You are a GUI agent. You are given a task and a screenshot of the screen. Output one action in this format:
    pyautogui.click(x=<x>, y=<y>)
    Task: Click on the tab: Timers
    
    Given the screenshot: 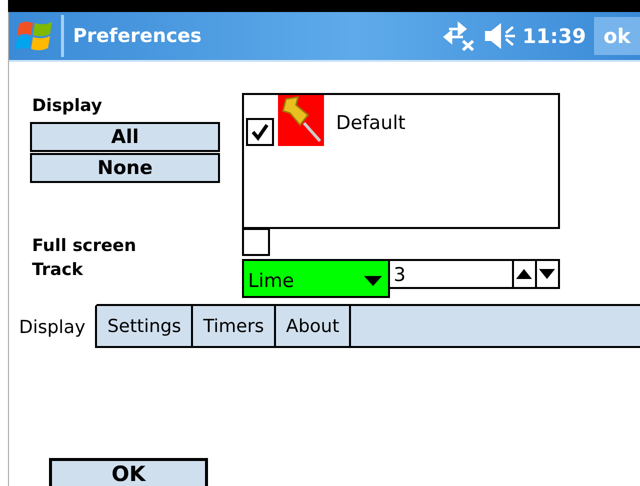 What is the action you would take?
    pyautogui.click(x=234, y=325)
    